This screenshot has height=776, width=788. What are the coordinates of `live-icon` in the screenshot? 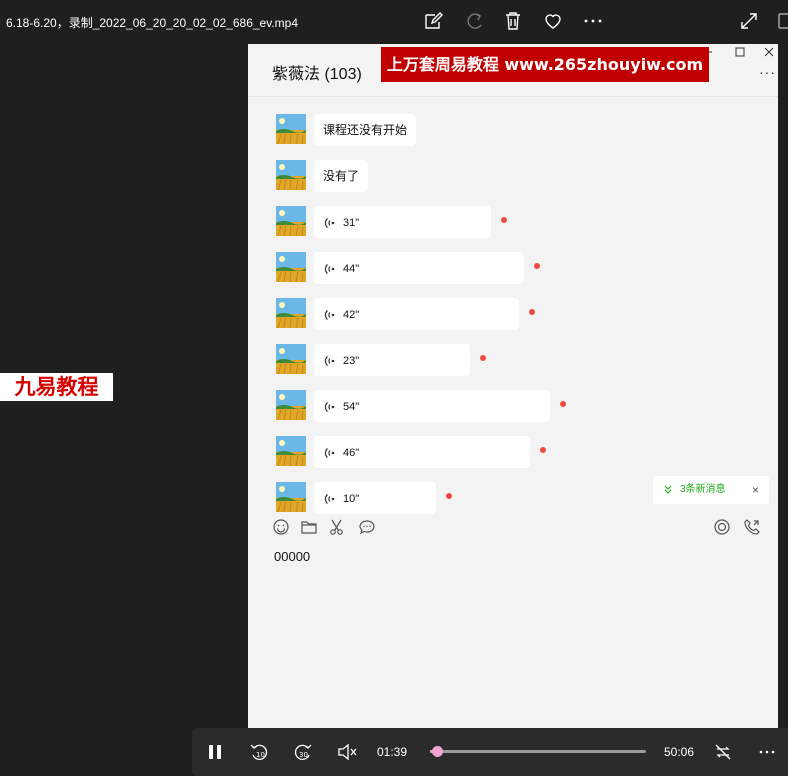 It's located at (722, 527).